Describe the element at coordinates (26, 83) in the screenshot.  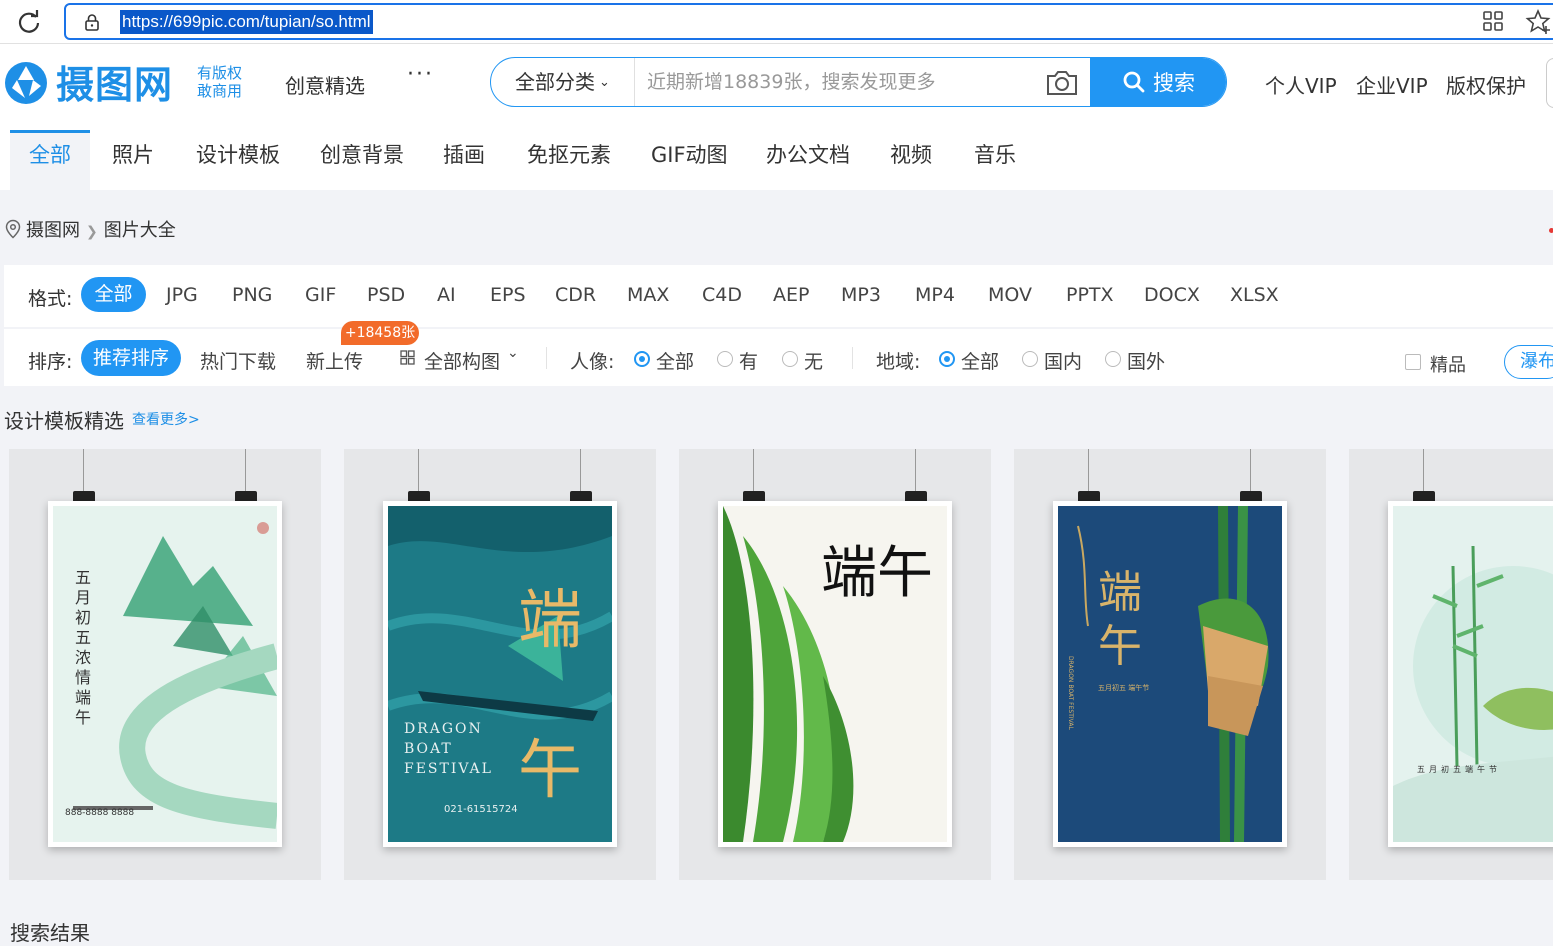
I see `logo-icon` at that location.